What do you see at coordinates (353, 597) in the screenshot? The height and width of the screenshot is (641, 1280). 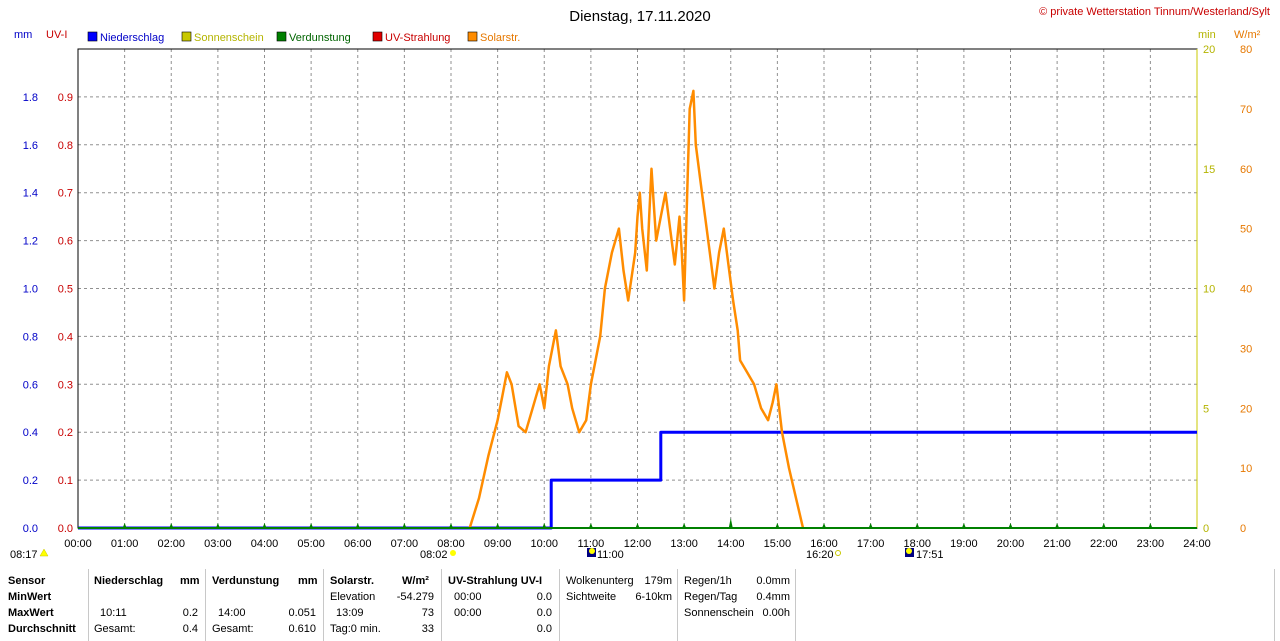 I see `solar-elevation-label: Elevation` at bounding box center [353, 597].